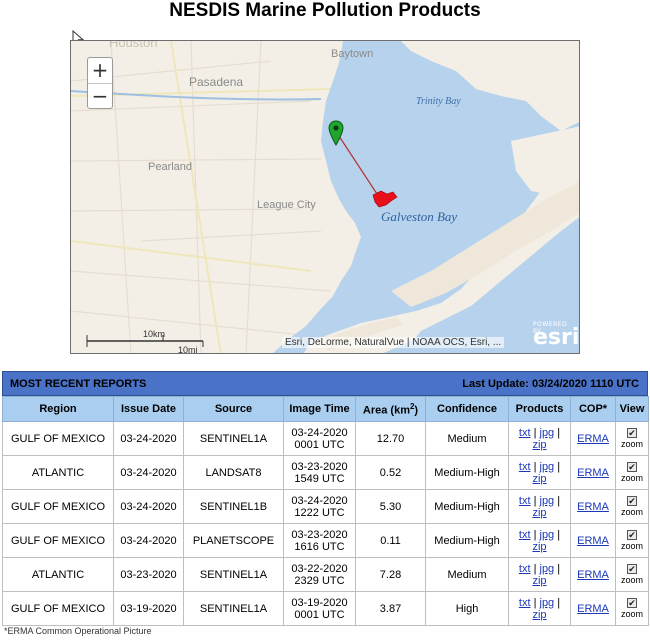 The image size is (650, 642). Describe the element at coordinates (319, 534) in the screenshot. I see `image-date: 03-23-2020` at that location.